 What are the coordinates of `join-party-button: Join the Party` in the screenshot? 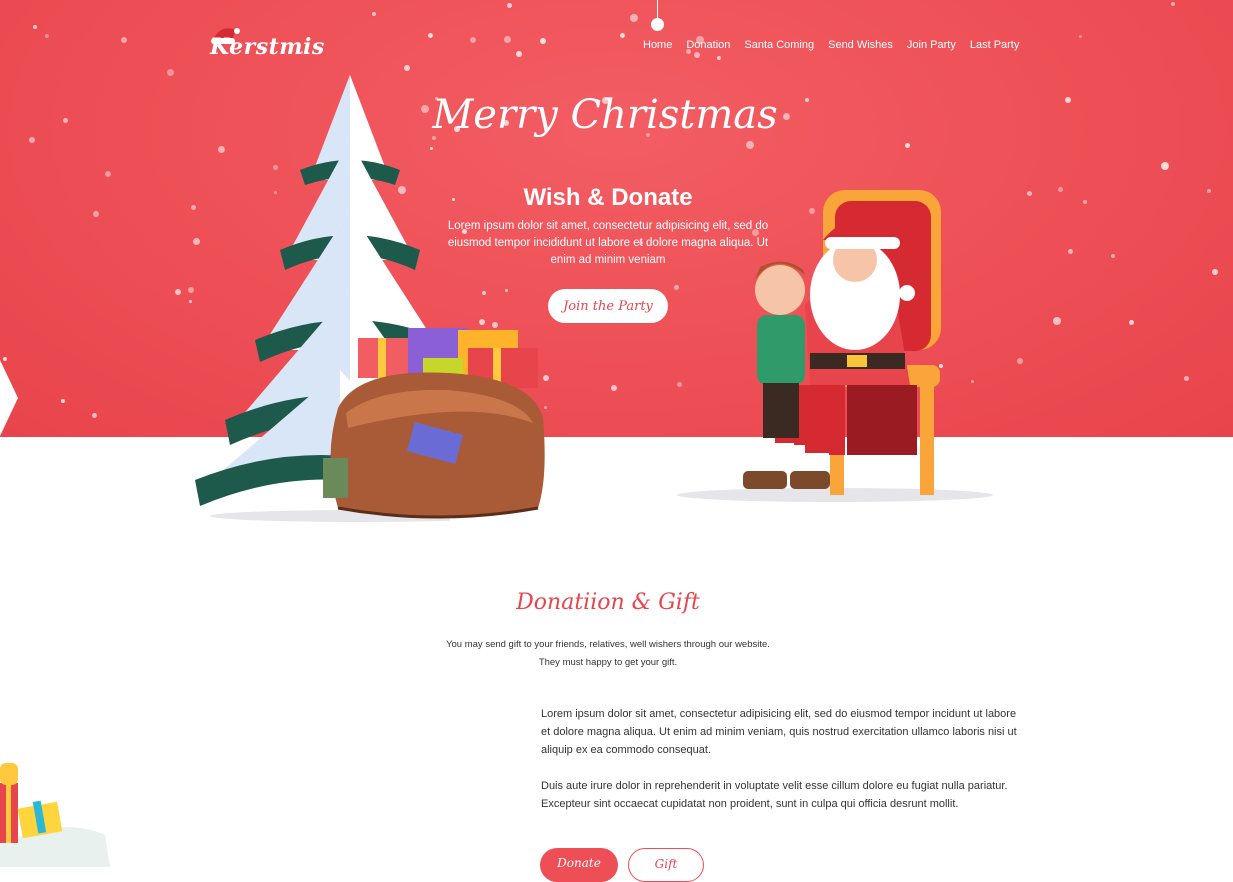 It's located at (608, 306).